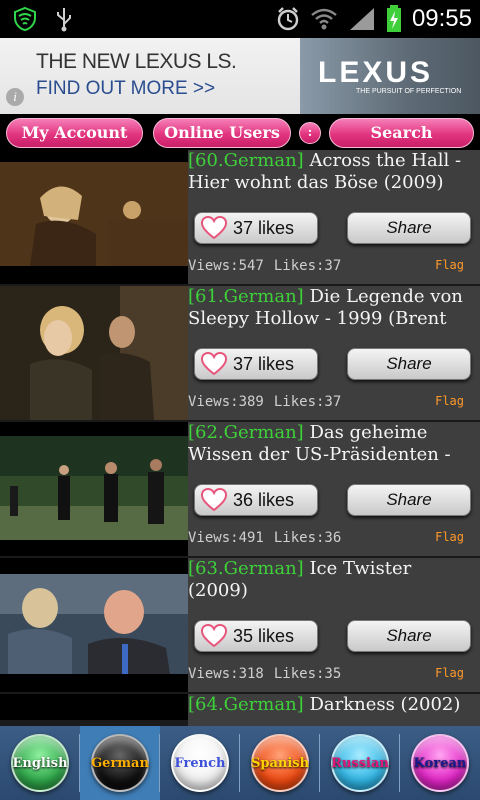  Describe the element at coordinates (401, 133) in the screenshot. I see `search-button: Search` at that location.